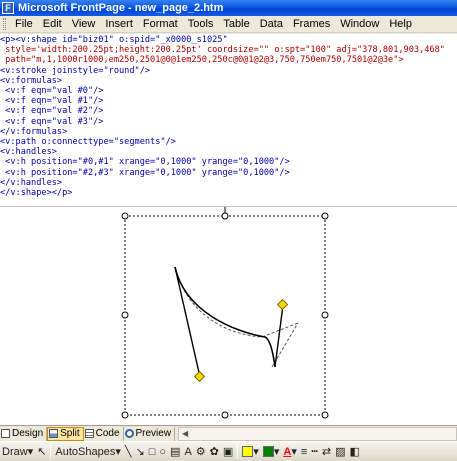 The image size is (457, 461). I want to click on code-line: </v:handles>, so click(228, 183).